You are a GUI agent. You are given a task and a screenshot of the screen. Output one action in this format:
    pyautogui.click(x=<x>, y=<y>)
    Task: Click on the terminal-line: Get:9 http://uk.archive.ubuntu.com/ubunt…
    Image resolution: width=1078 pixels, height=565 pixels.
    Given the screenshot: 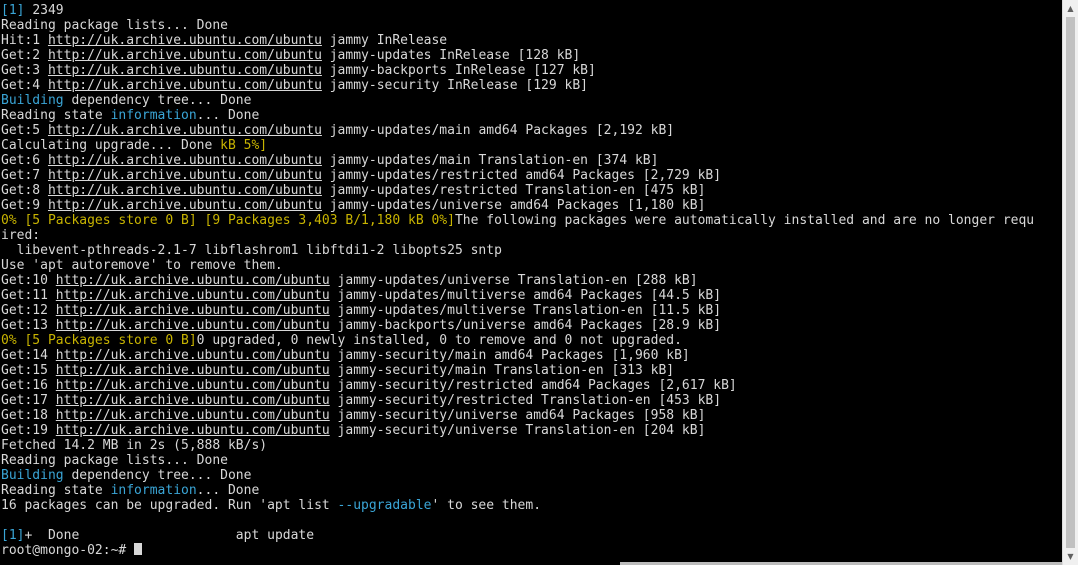 What is the action you would take?
    pyautogui.click(x=353, y=205)
    